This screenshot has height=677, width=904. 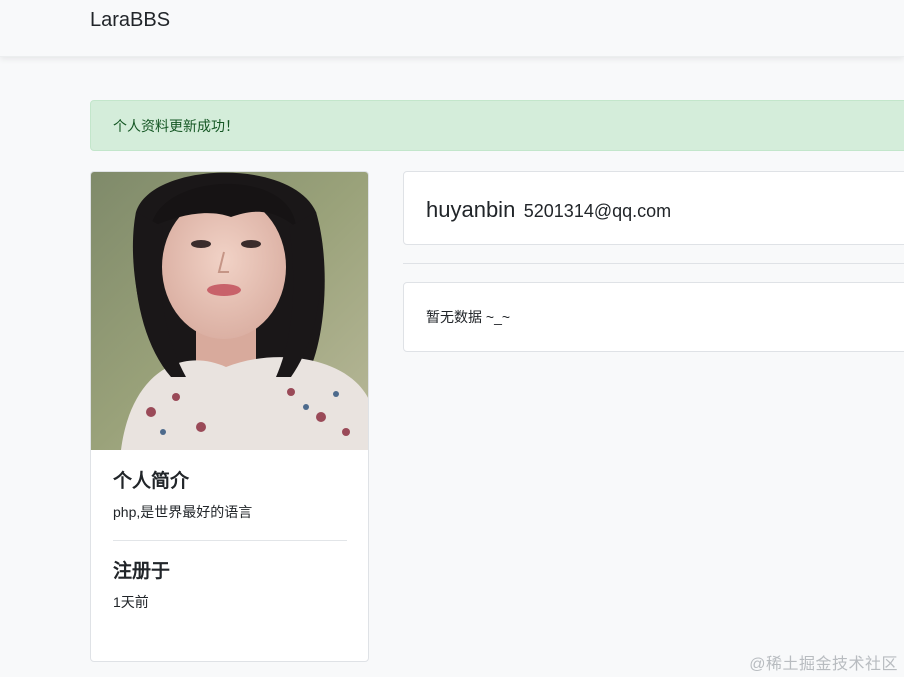 I want to click on intro-text: php,是世界最好的语言, so click(x=183, y=512).